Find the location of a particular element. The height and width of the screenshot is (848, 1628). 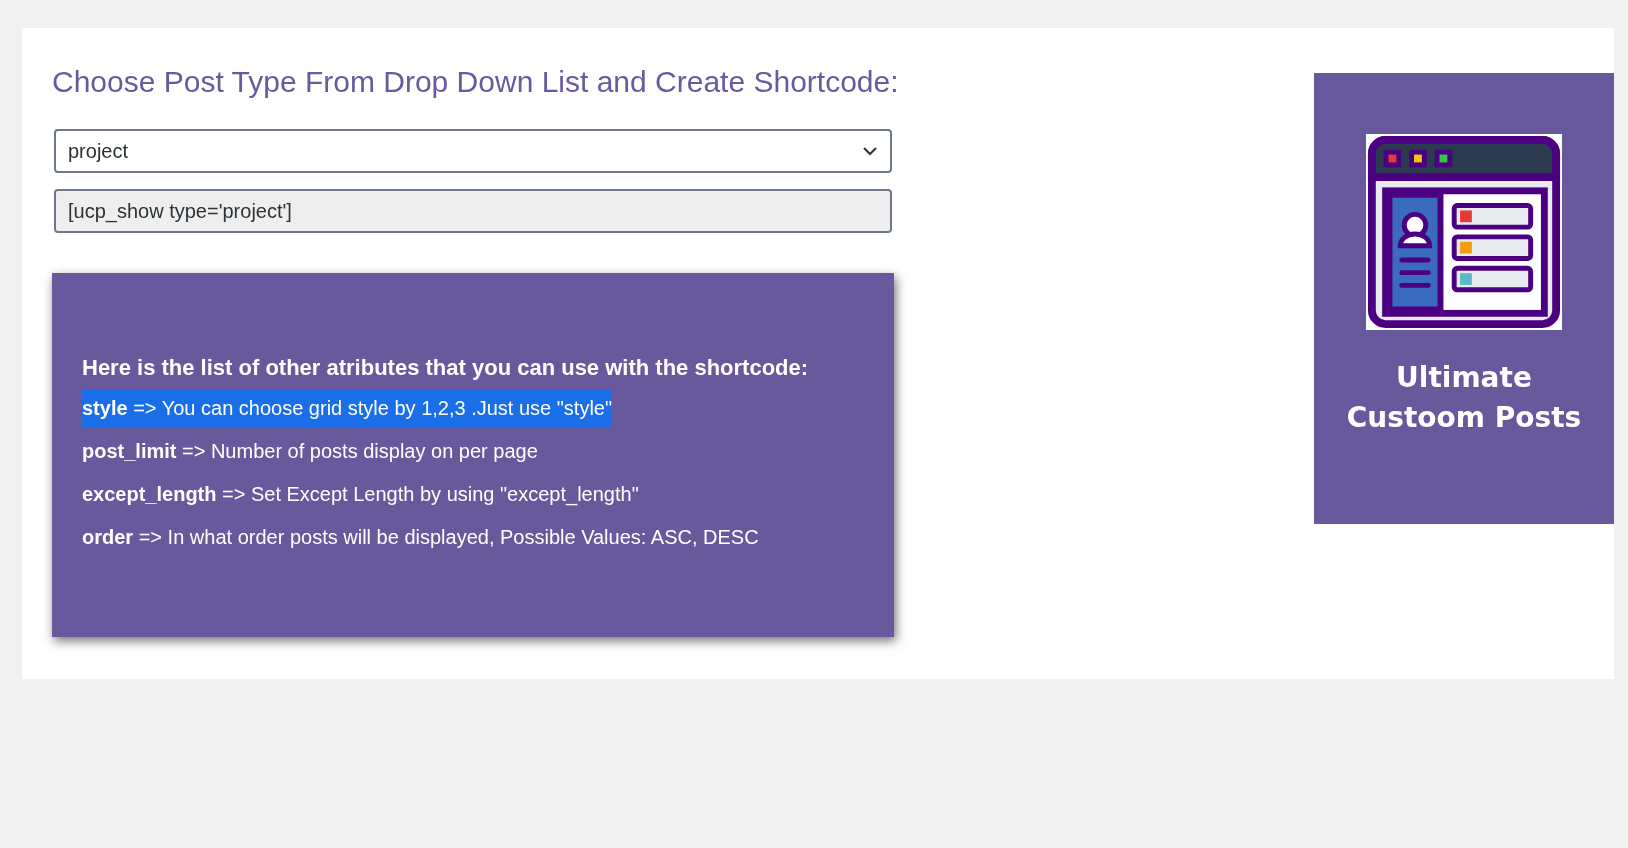

chevron-down-icon is located at coordinates (870, 151).